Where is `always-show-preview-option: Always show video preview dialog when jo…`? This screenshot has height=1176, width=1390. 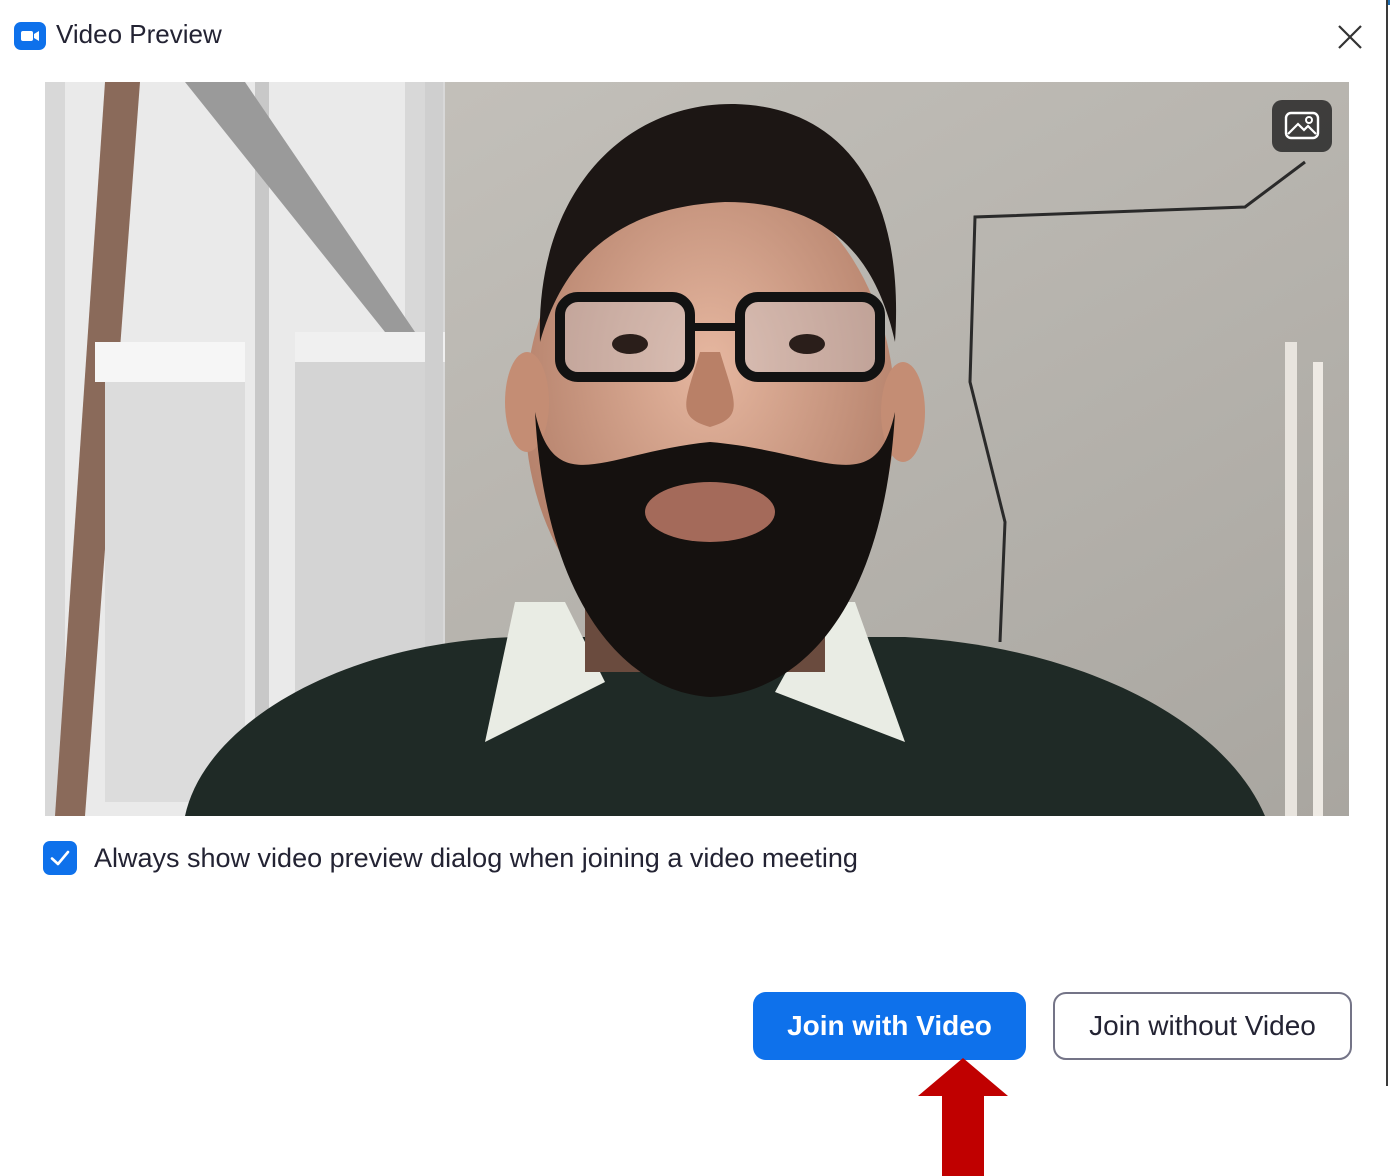 always-show-preview-option: Always show video preview dialog when jo… is located at coordinates (450, 858).